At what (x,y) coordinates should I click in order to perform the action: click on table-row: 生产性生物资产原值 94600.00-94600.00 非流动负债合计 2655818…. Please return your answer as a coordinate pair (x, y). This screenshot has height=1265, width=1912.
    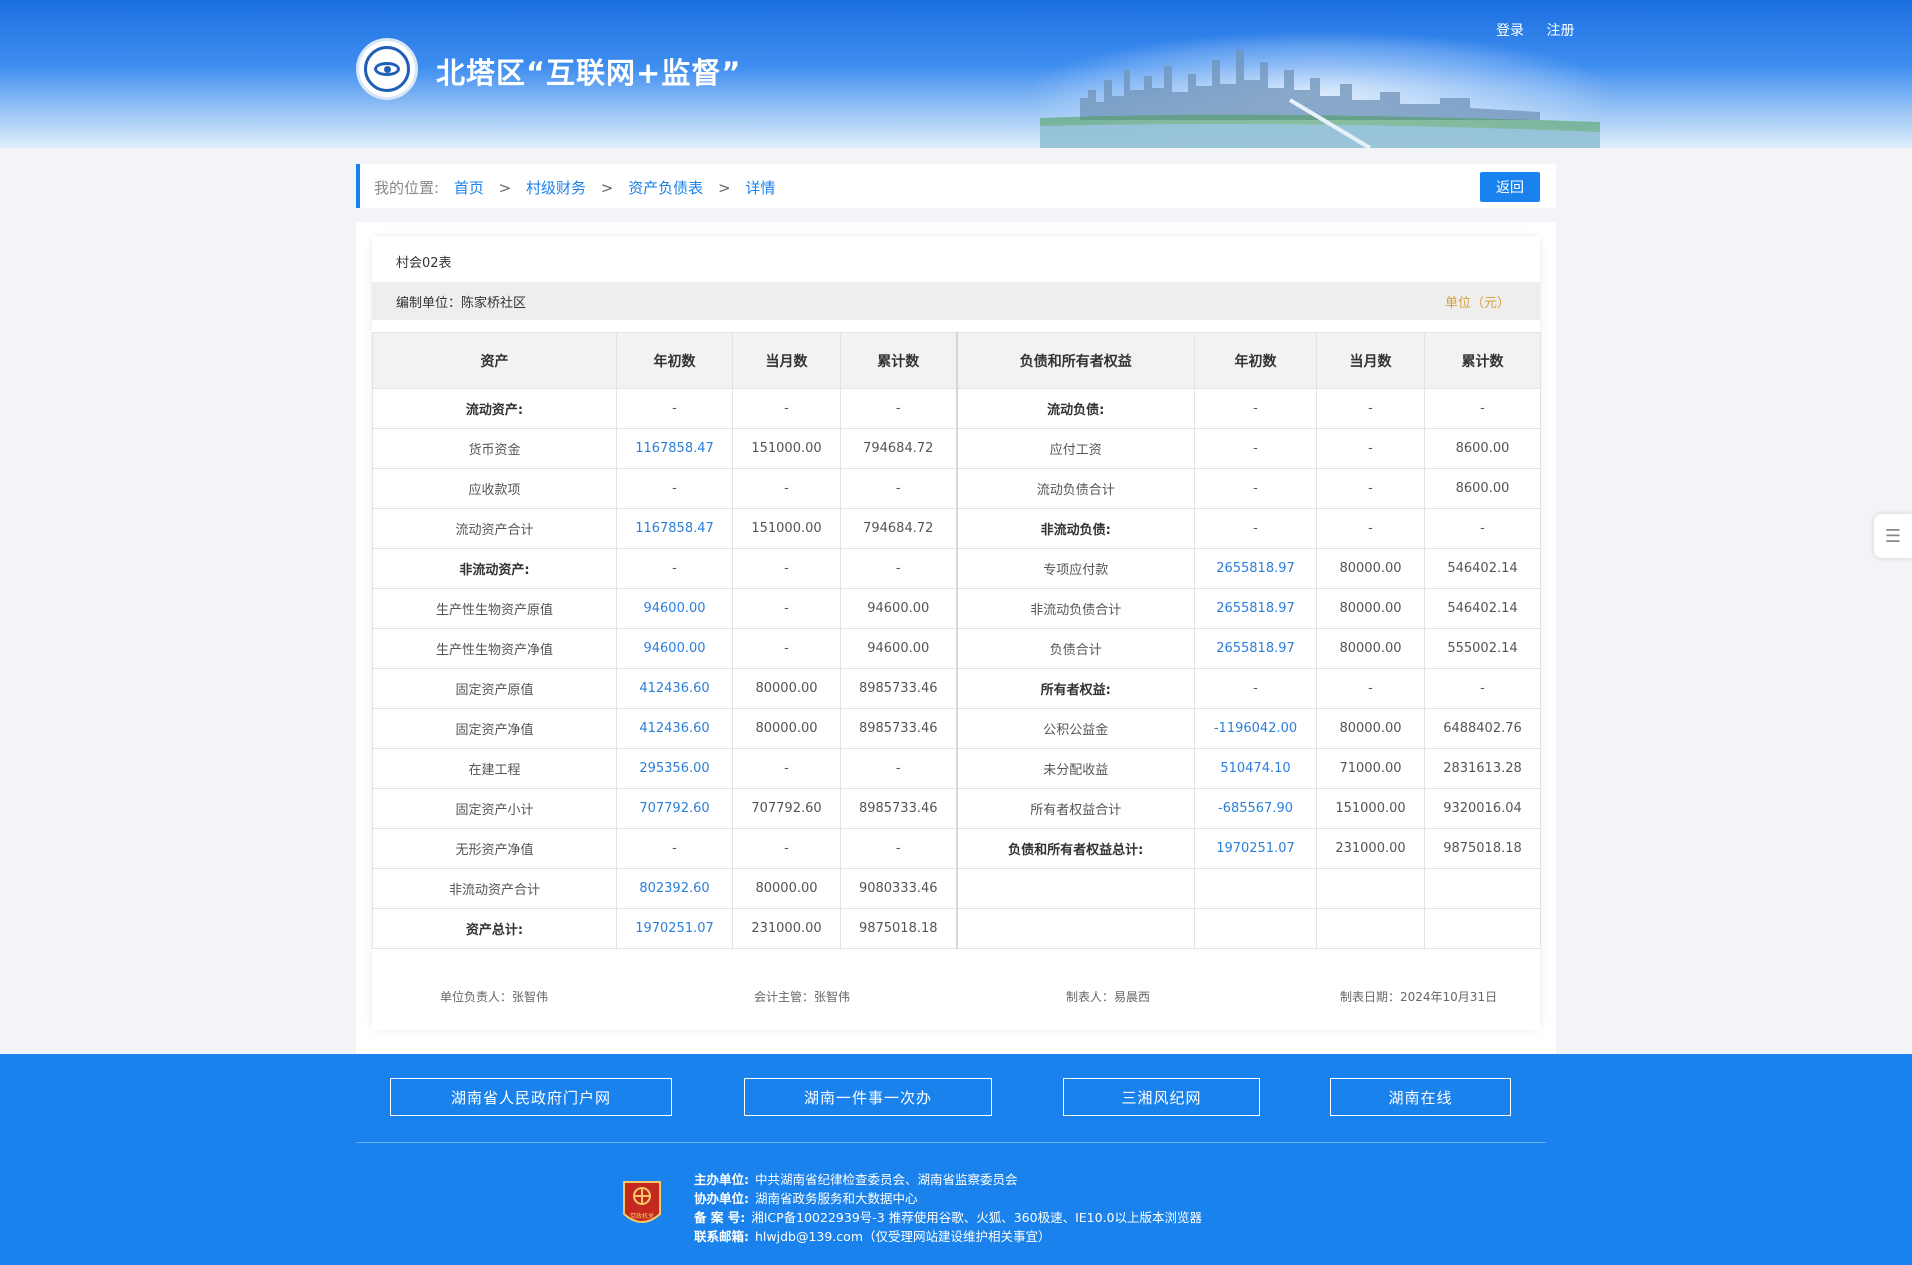
    Looking at the image, I should click on (956, 608).